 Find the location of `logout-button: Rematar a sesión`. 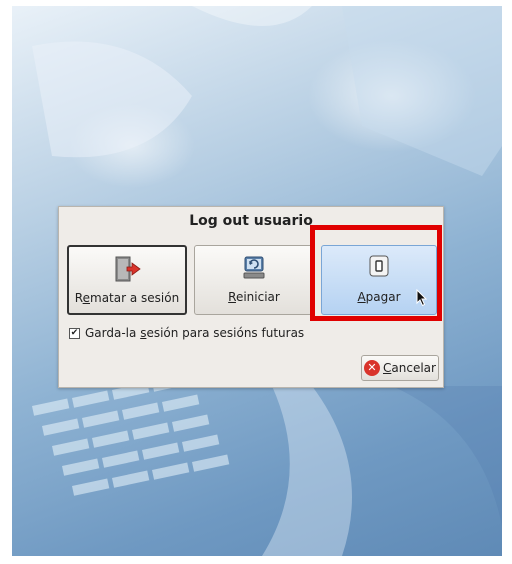

logout-button: Rematar a sesión is located at coordinates (127, 280).